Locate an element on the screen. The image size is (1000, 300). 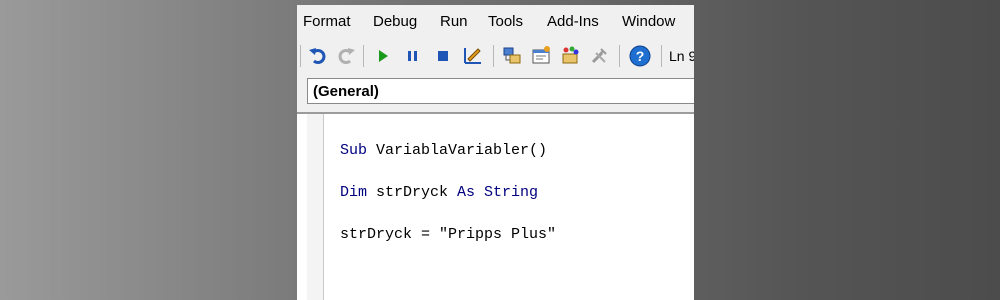
code-keyword: Dim is located at coordinates (354, 192).